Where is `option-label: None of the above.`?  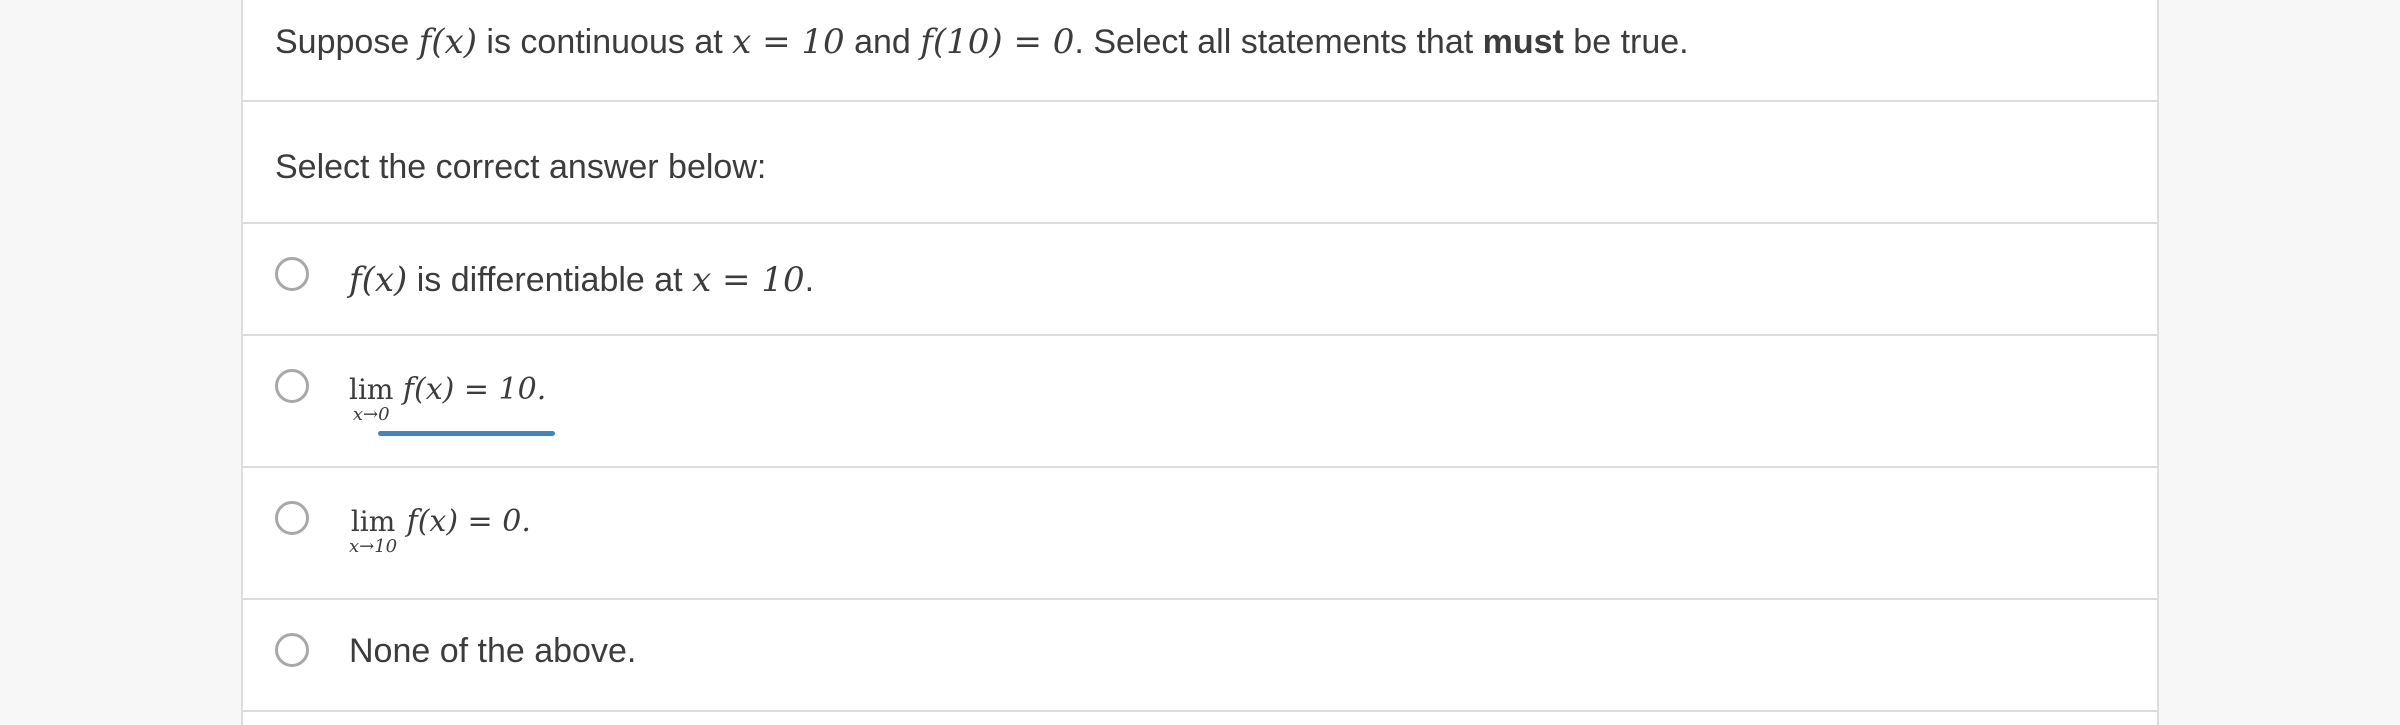
option-label: None of the above. is located at coordinates (493, 651).